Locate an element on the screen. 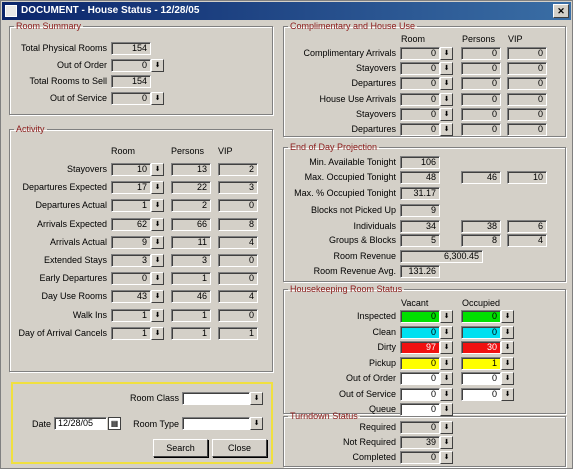 This screenshot has width=573, height=469. close-window-icon: ✕ is located at coordinates (561, 11).